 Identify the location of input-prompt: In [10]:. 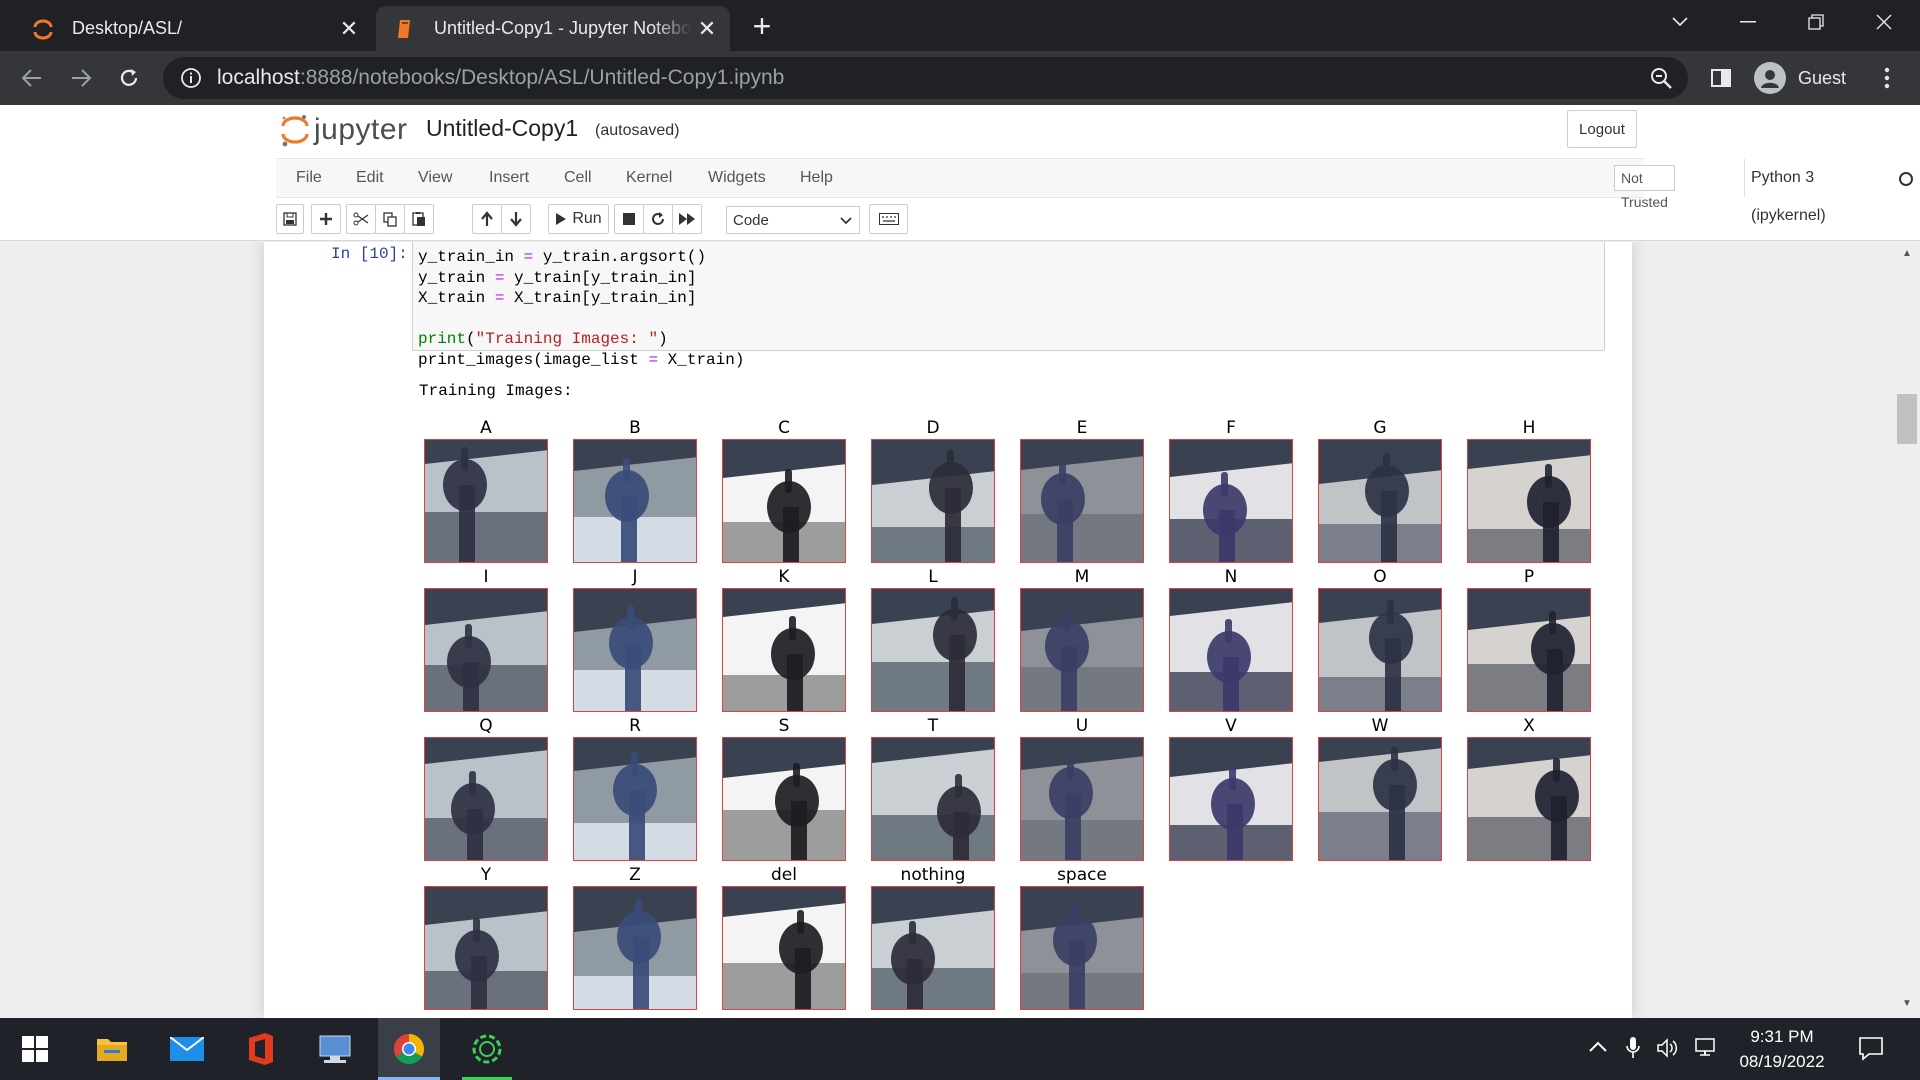
(369, 254).